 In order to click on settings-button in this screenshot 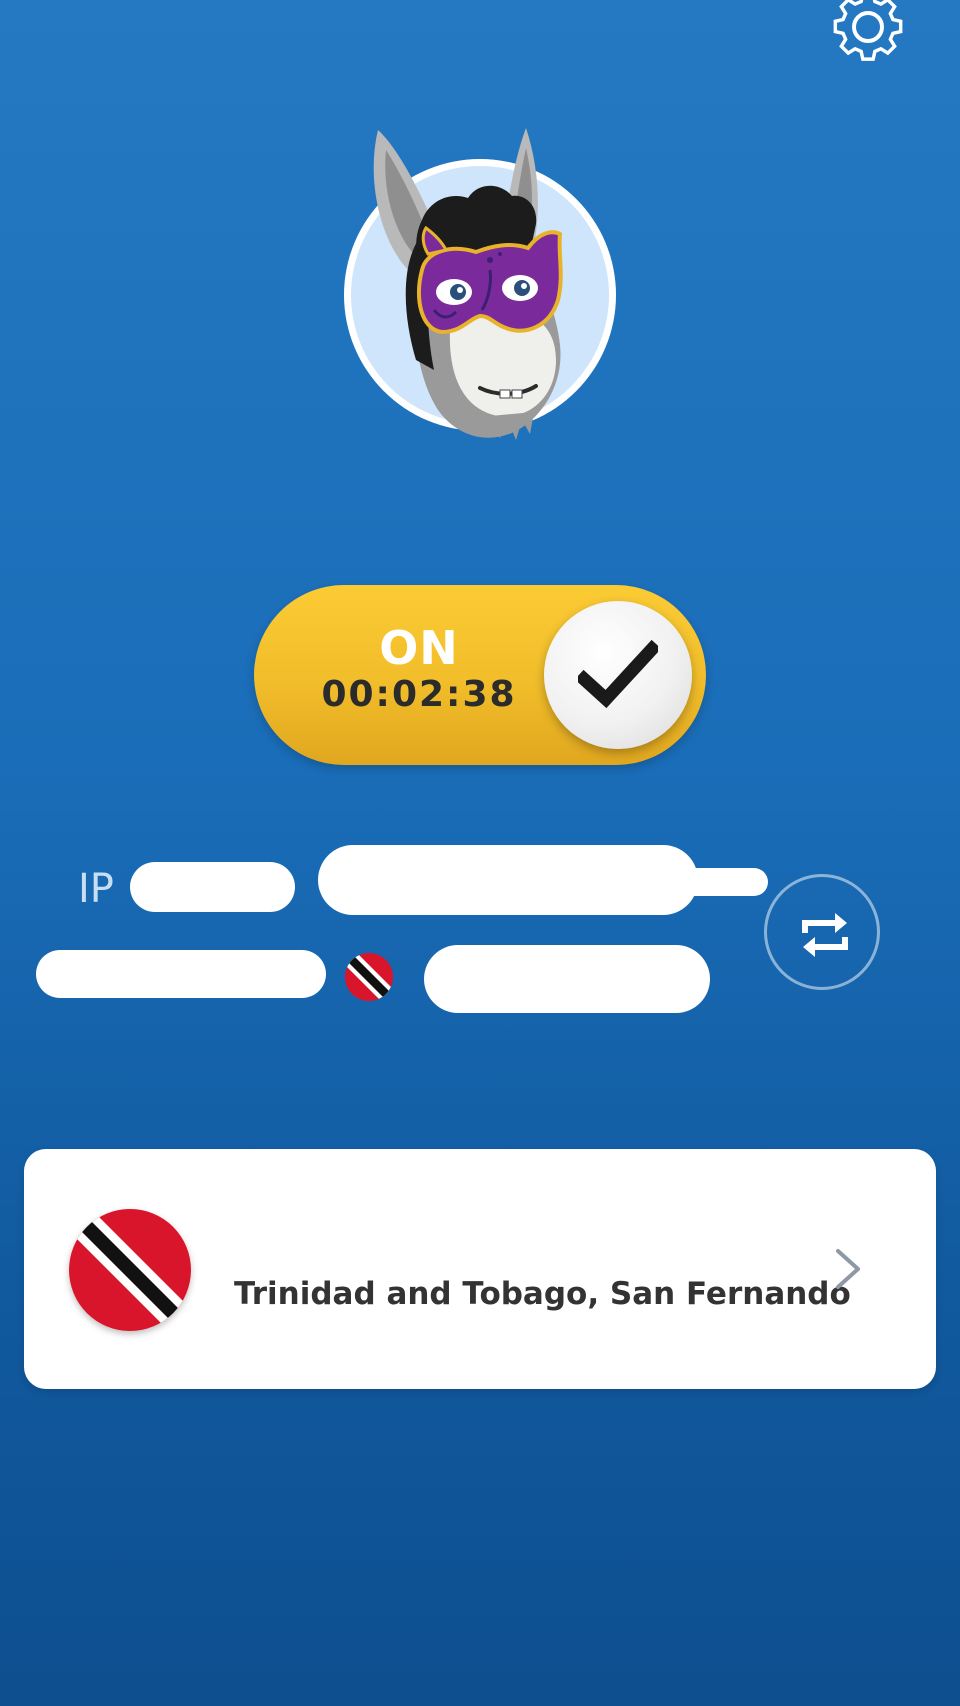, I will do `click(868, 34)`.